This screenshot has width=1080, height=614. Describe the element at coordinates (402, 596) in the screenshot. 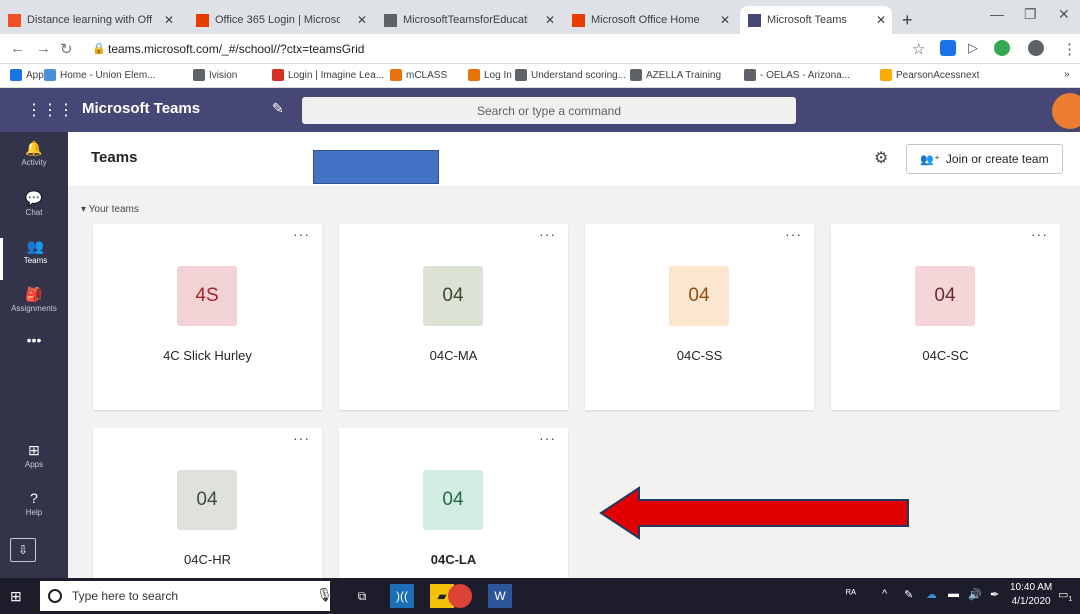

I see `app-icon: )((` at that location.